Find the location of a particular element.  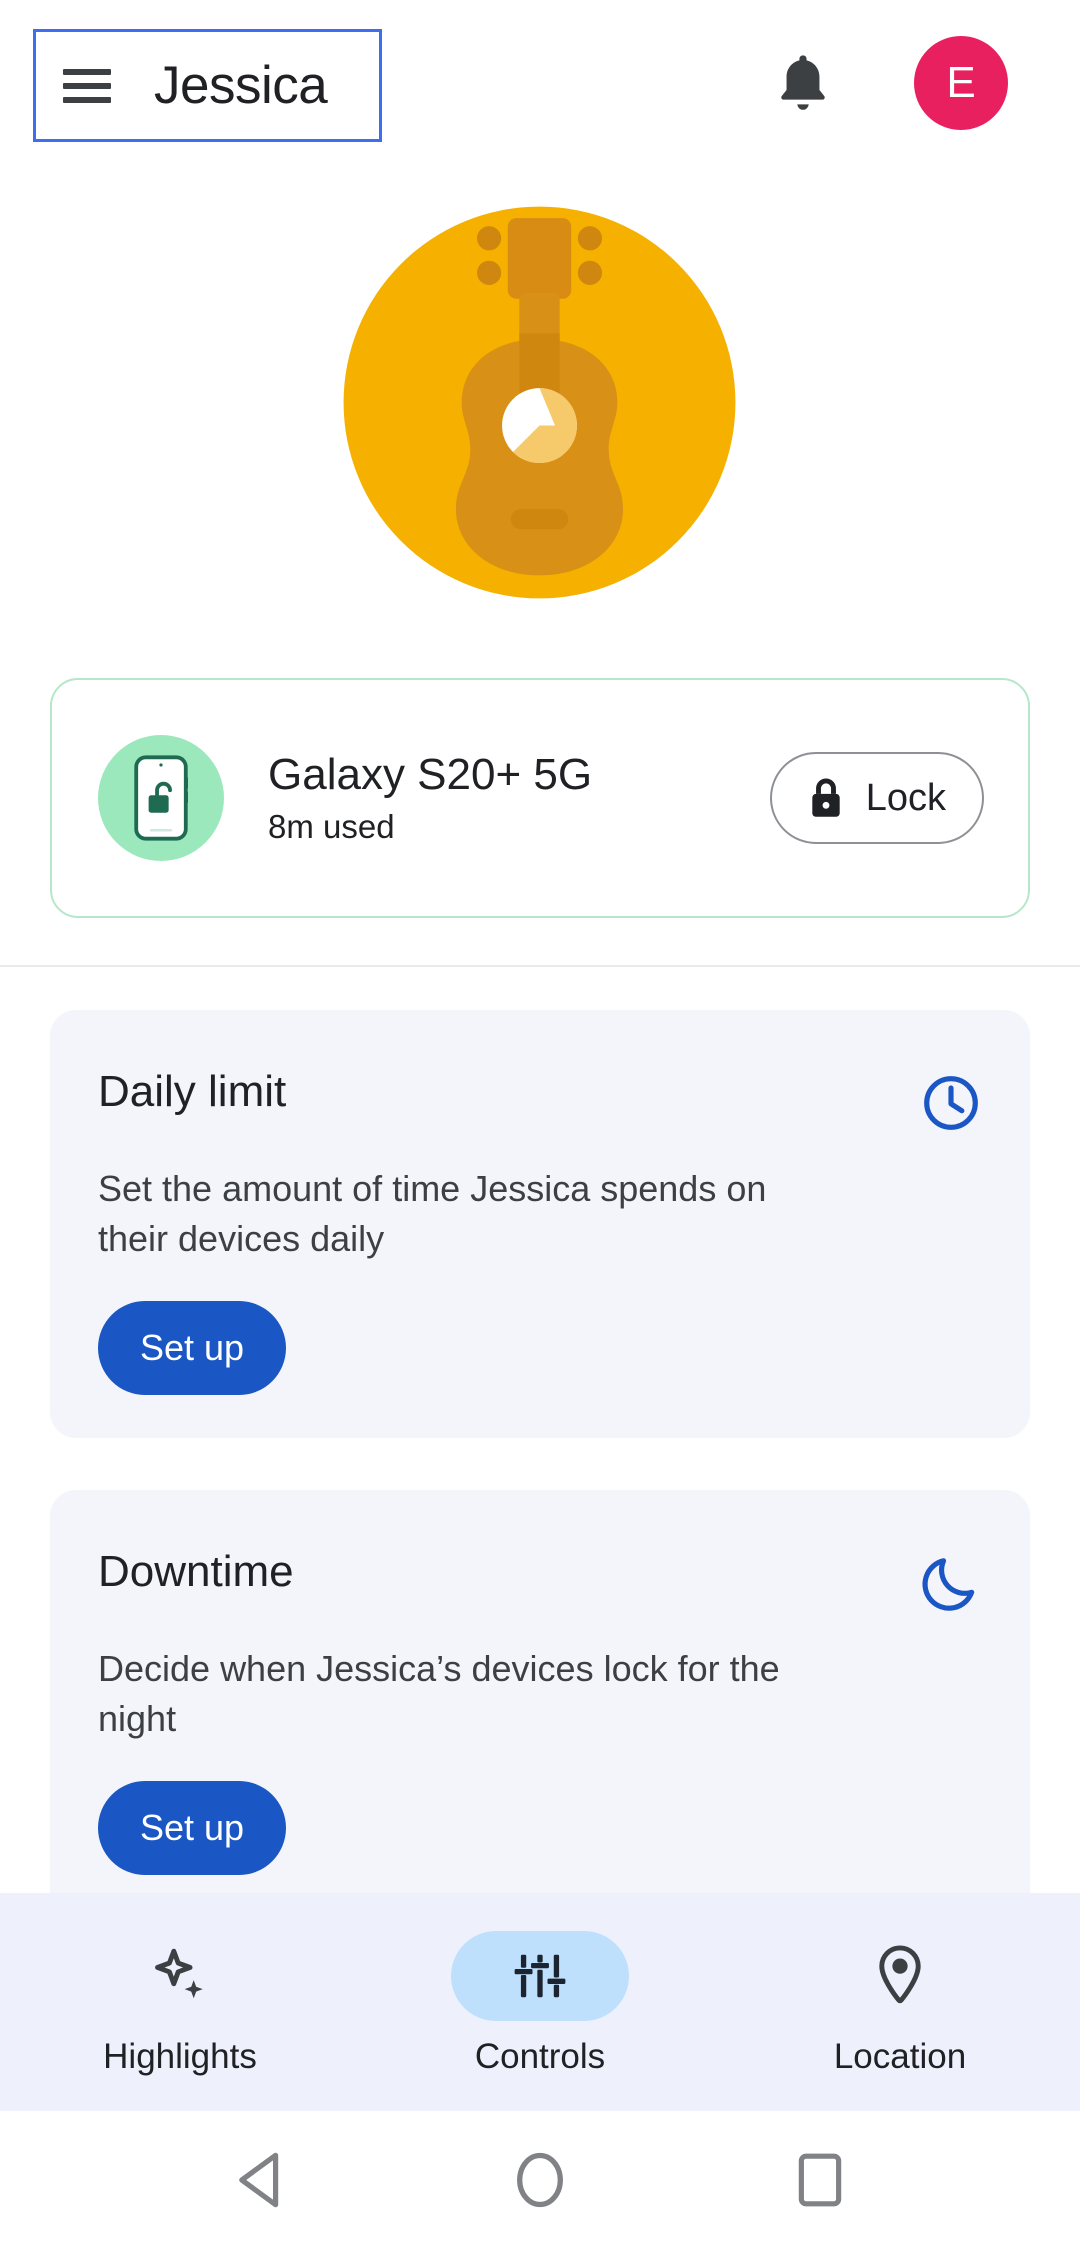

avatar-initial: E is located at coordinates (961, 82).